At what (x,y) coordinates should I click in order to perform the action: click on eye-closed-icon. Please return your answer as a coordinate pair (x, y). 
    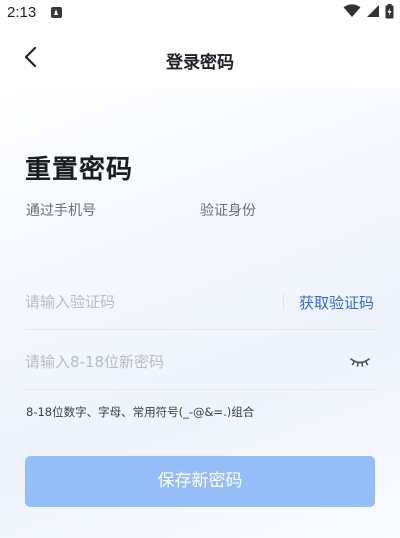
    Looking at the image, I should click on (360, 361).